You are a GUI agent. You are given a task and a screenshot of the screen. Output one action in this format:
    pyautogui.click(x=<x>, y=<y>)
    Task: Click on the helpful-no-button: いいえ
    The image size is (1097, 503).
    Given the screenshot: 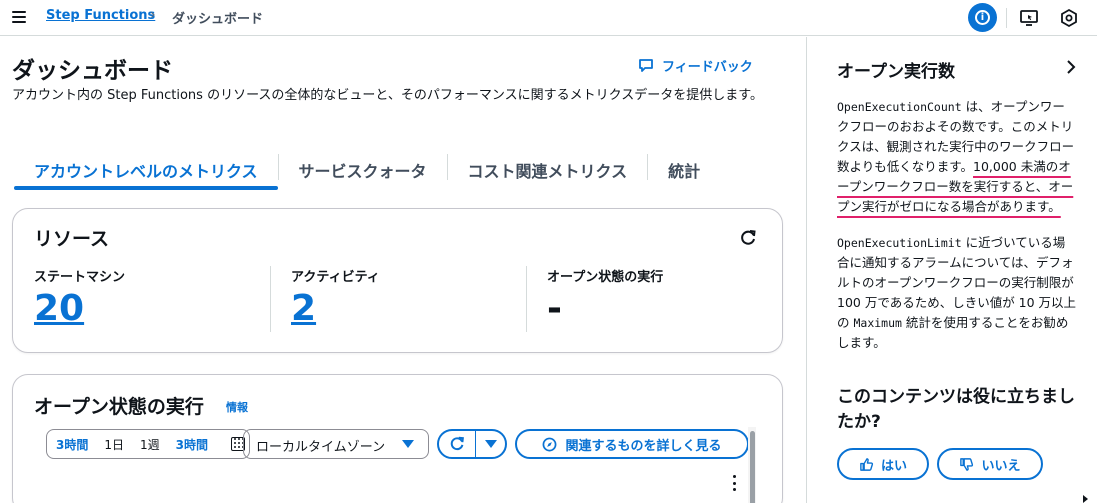 What is the action you would take?
    pyautogui.click(x=990, y=464)
    